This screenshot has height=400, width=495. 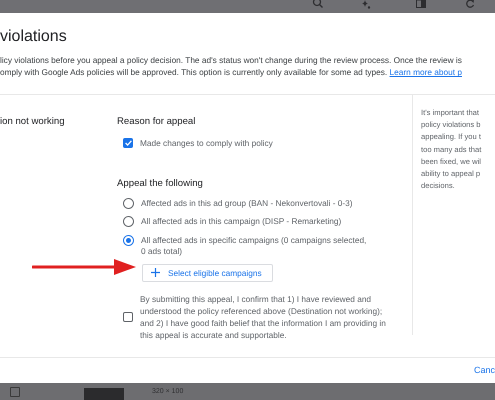 What do you see at coordinates (32, 121) in the screenshot?
I see `policy-name: ion not working` at bounding box center [32, 121].